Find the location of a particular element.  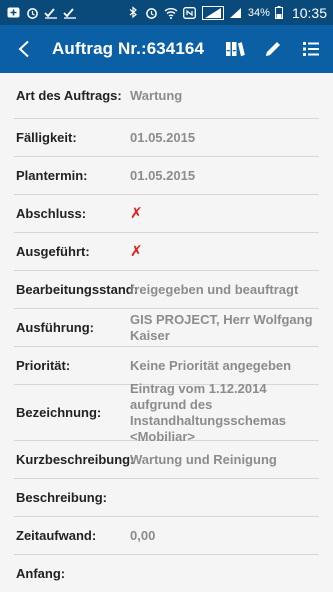

detail-row-prioritaet: Priorität: Keine Priorität angegeben is located at coordinates (166, 366).